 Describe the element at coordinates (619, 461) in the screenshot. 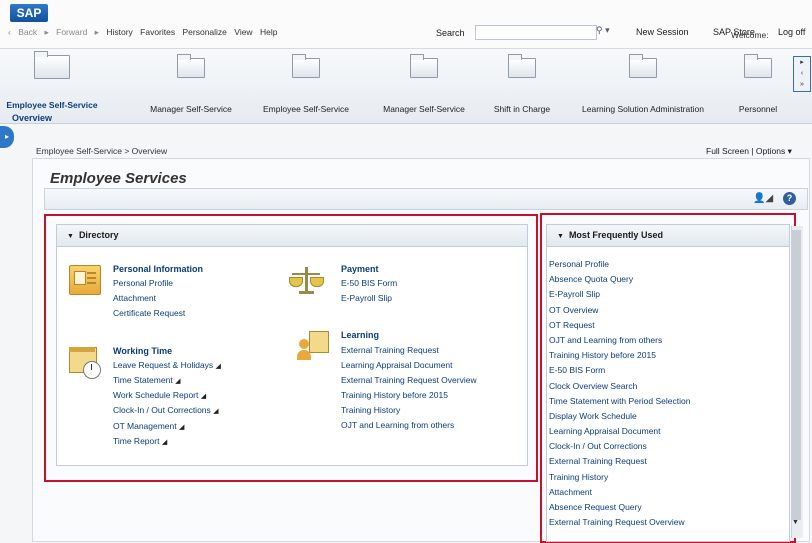

I see `frequent-item: External Training Request` at that location.